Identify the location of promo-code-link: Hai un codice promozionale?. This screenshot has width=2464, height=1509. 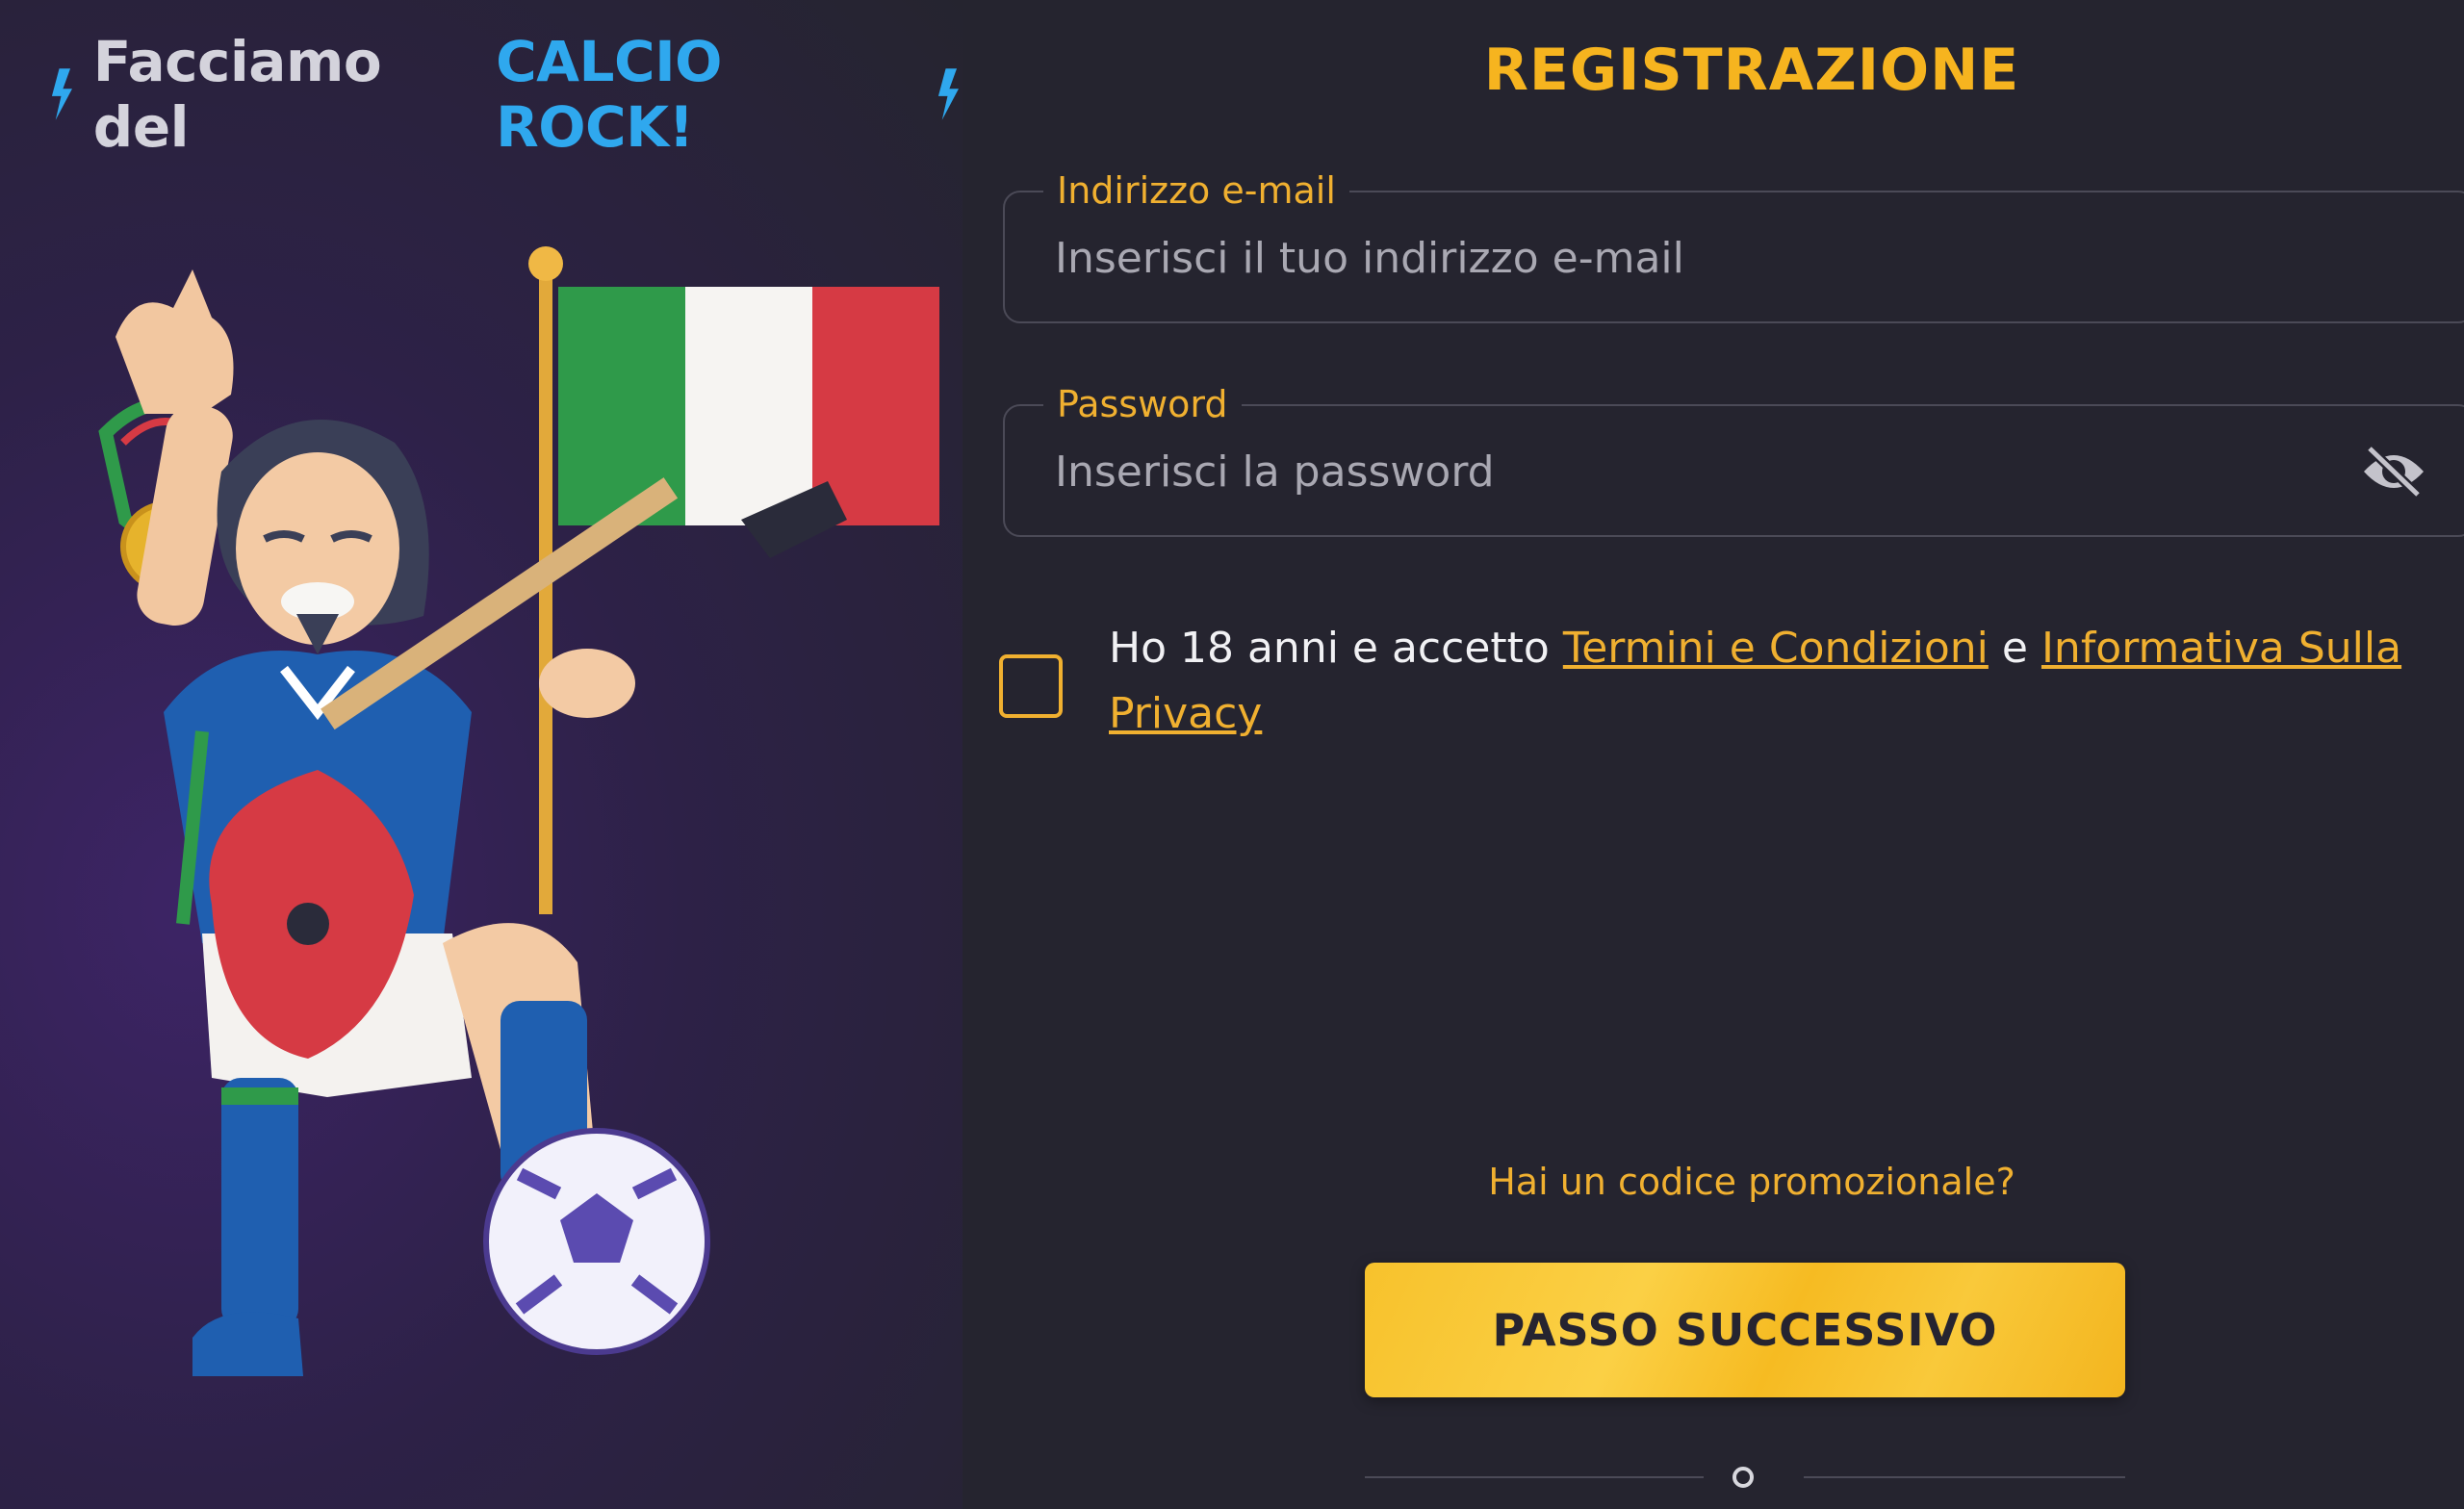
(1713, 1182).